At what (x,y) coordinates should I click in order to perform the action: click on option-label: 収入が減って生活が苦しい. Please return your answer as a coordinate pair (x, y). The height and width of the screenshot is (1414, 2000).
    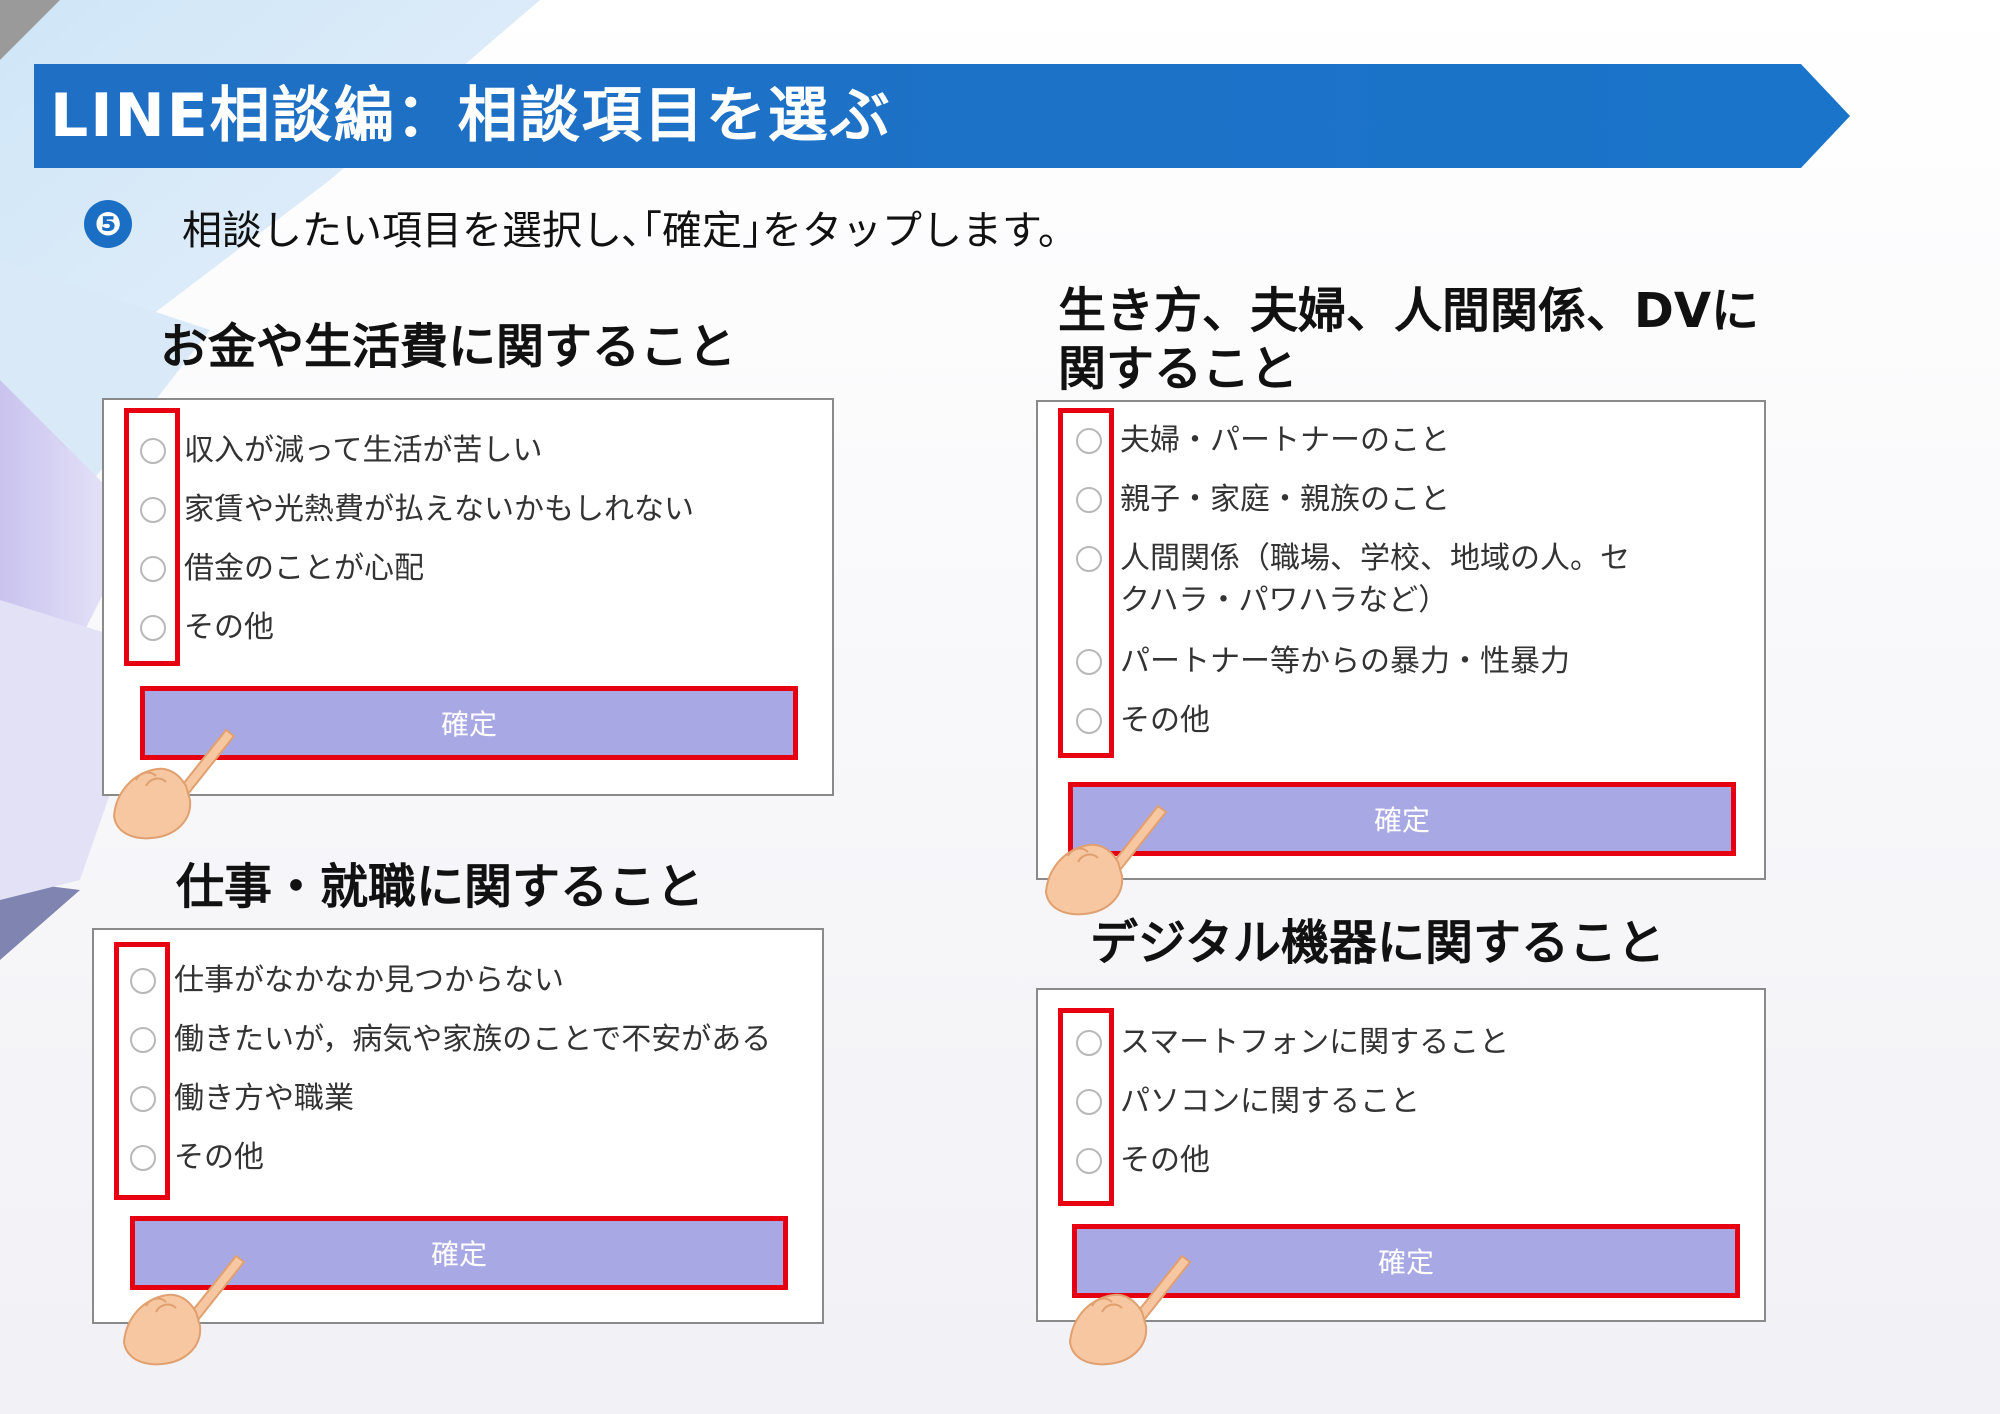
    Looking at the image, I should click on (363, 450).